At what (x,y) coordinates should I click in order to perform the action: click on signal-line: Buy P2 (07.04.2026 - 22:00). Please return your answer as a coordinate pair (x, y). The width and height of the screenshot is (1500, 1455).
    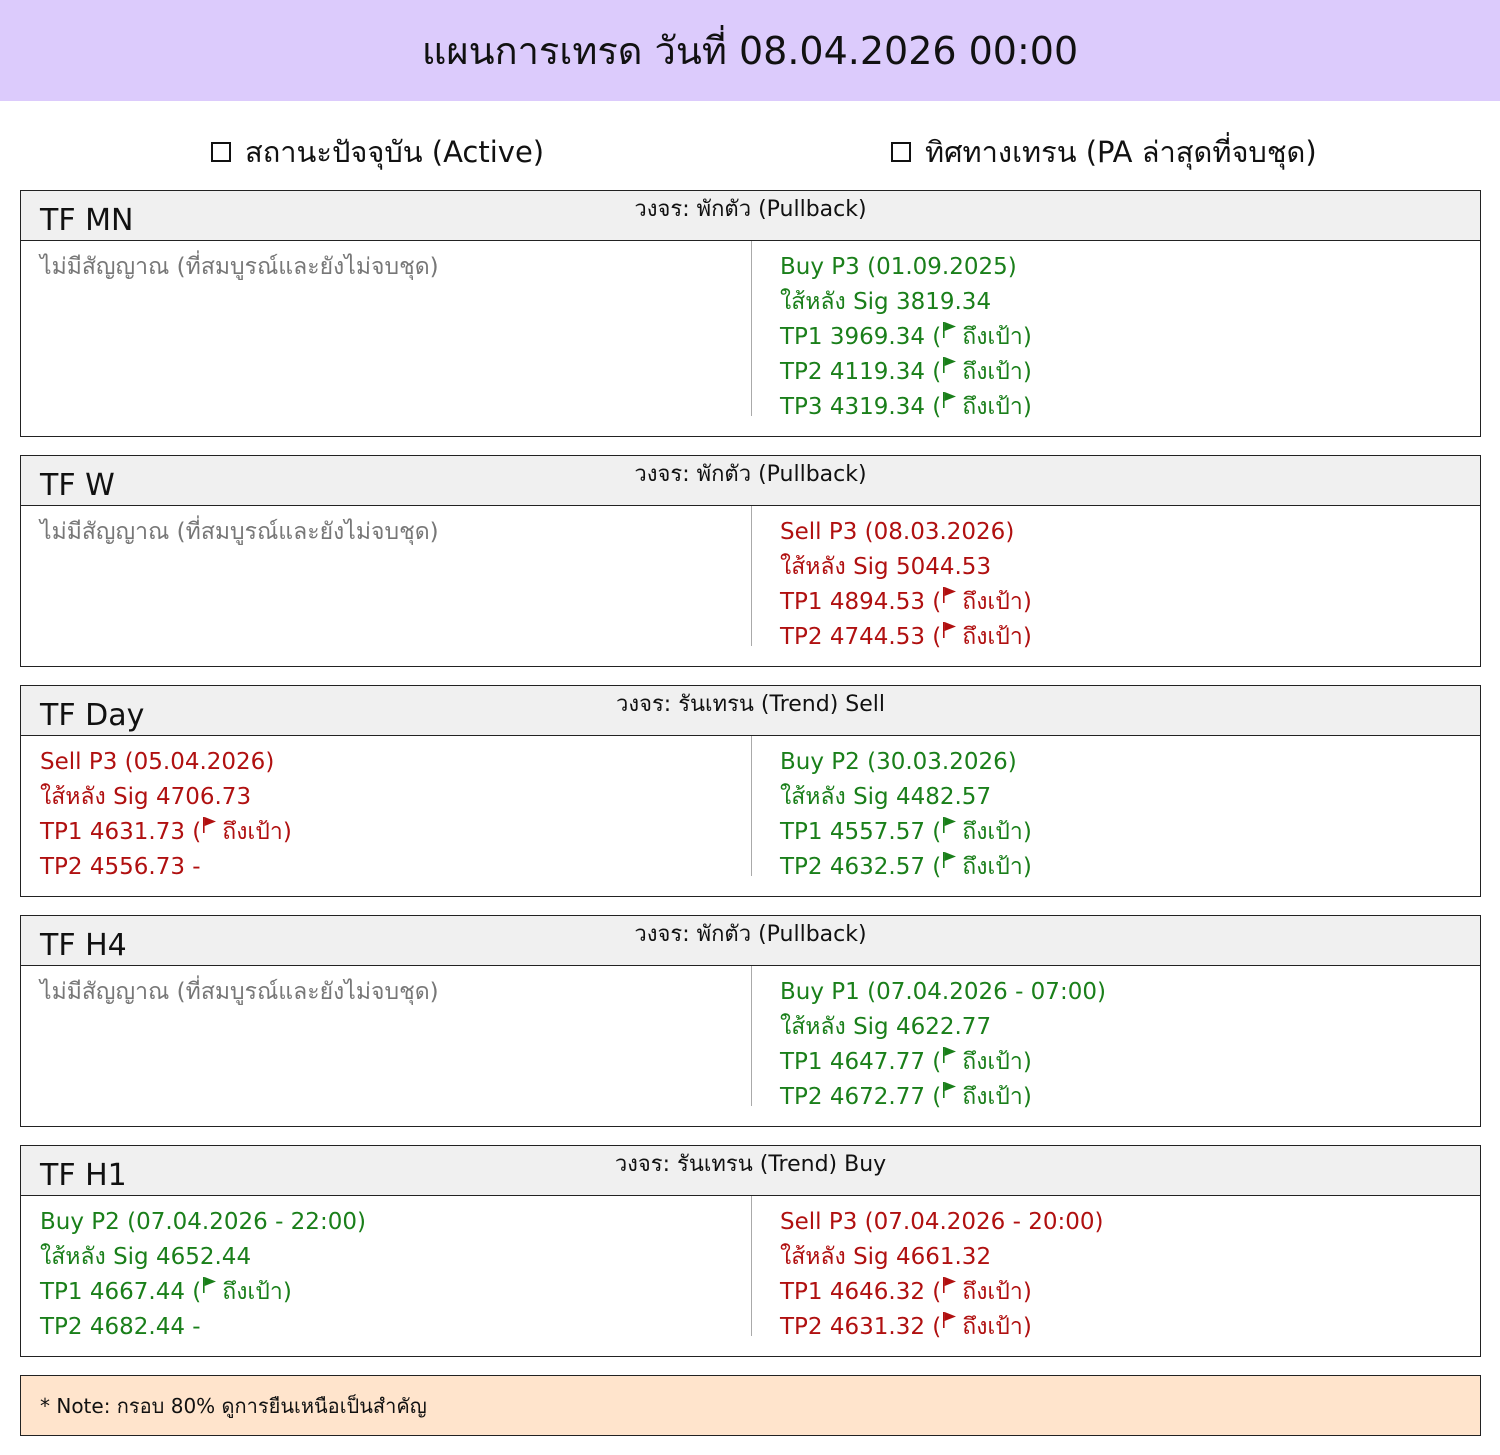
    Looking at the image, I should click on (203, 1223).